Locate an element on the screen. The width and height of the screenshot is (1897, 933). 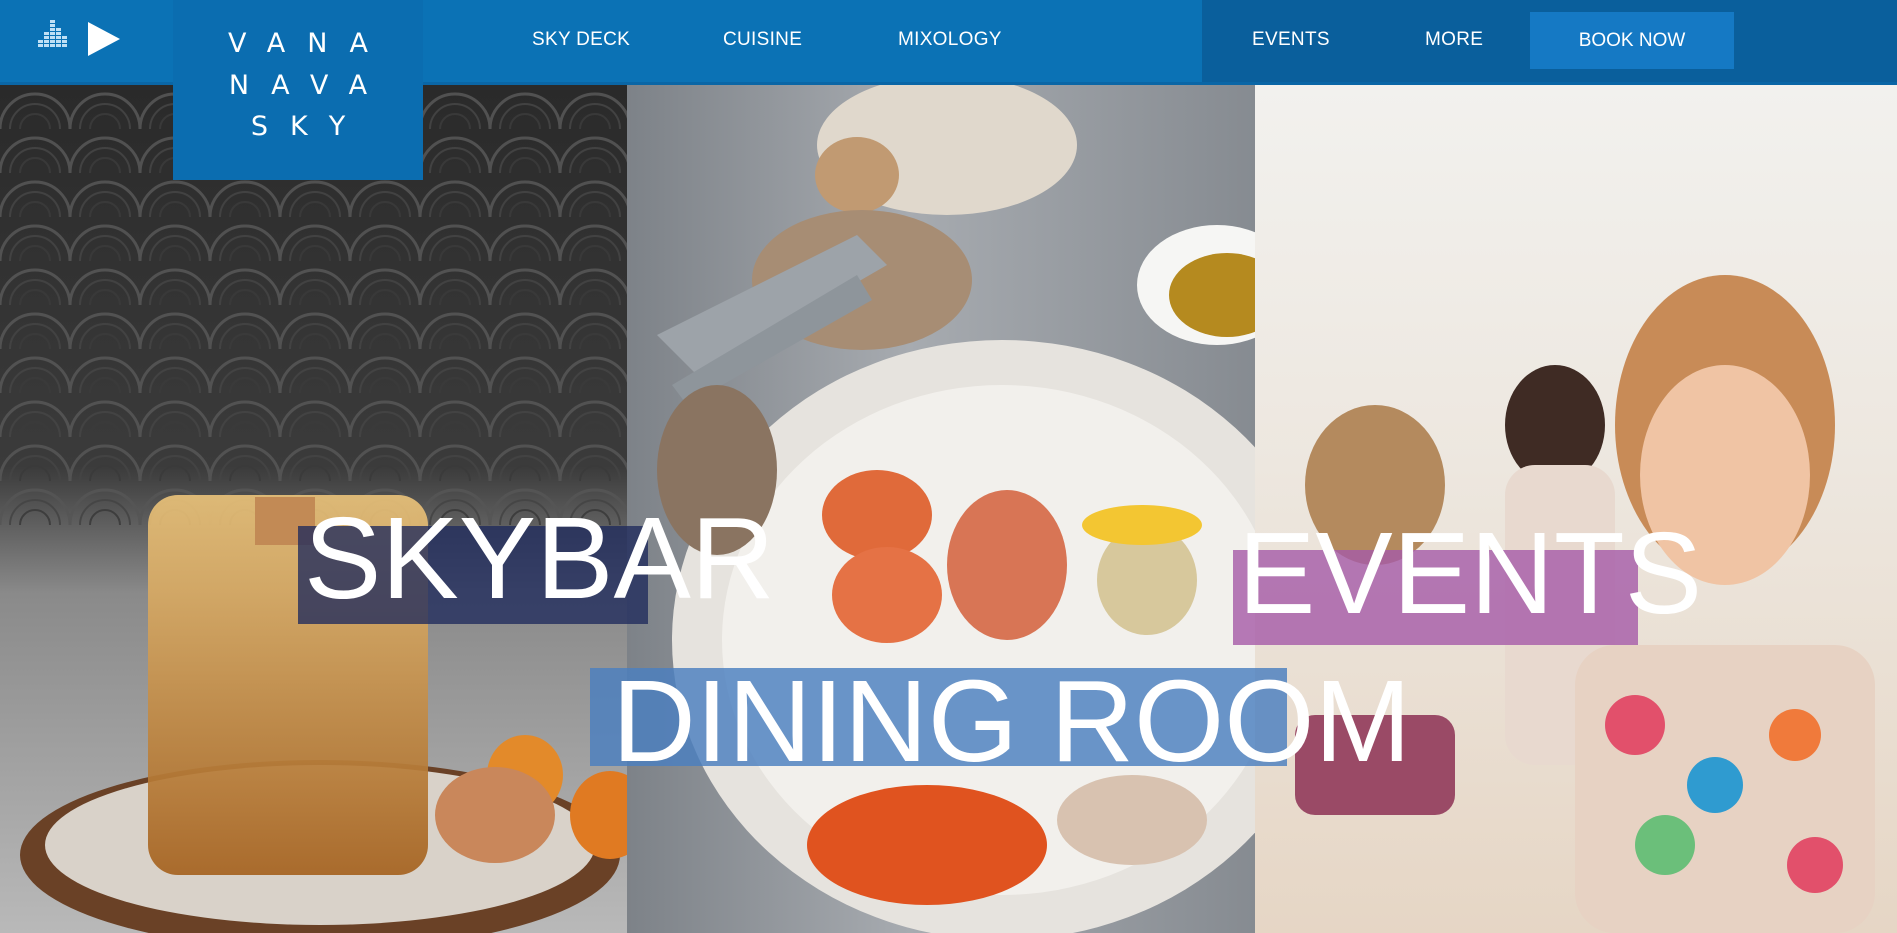
brand-logo: VANA NAVA SKY is located at coordinates (298, 90).